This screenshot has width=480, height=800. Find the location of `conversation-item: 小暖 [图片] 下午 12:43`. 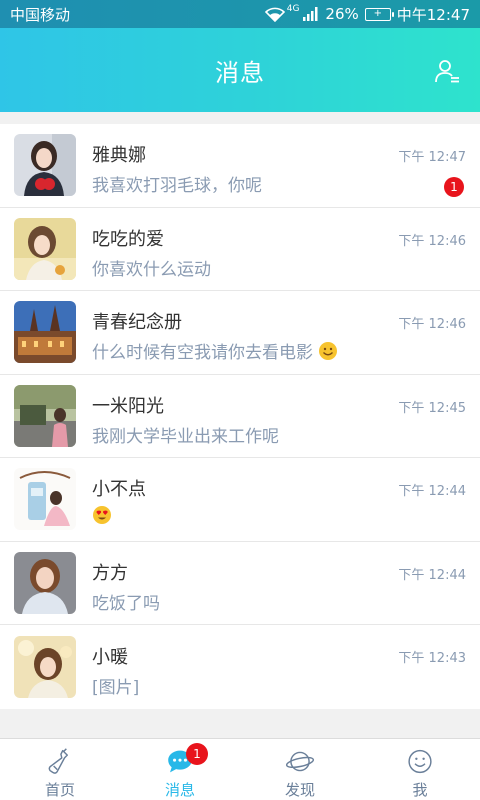

conversation-item: 小暖 [图片] 下午 12:43 is located at coordinates (240, 667).